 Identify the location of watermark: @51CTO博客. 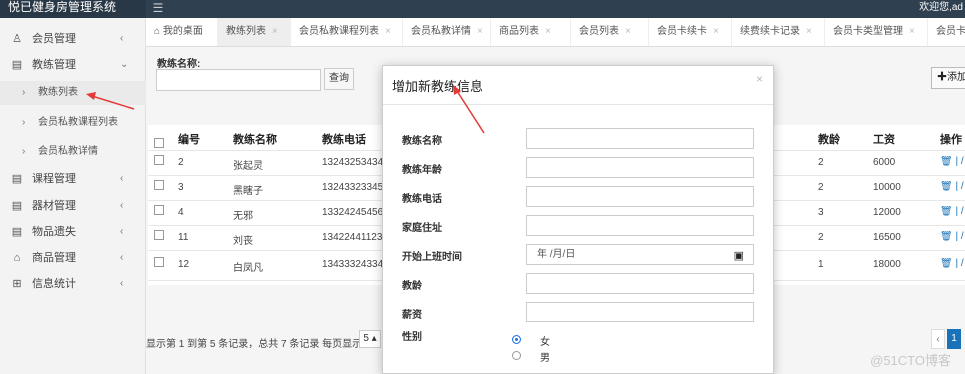
(910, 360).